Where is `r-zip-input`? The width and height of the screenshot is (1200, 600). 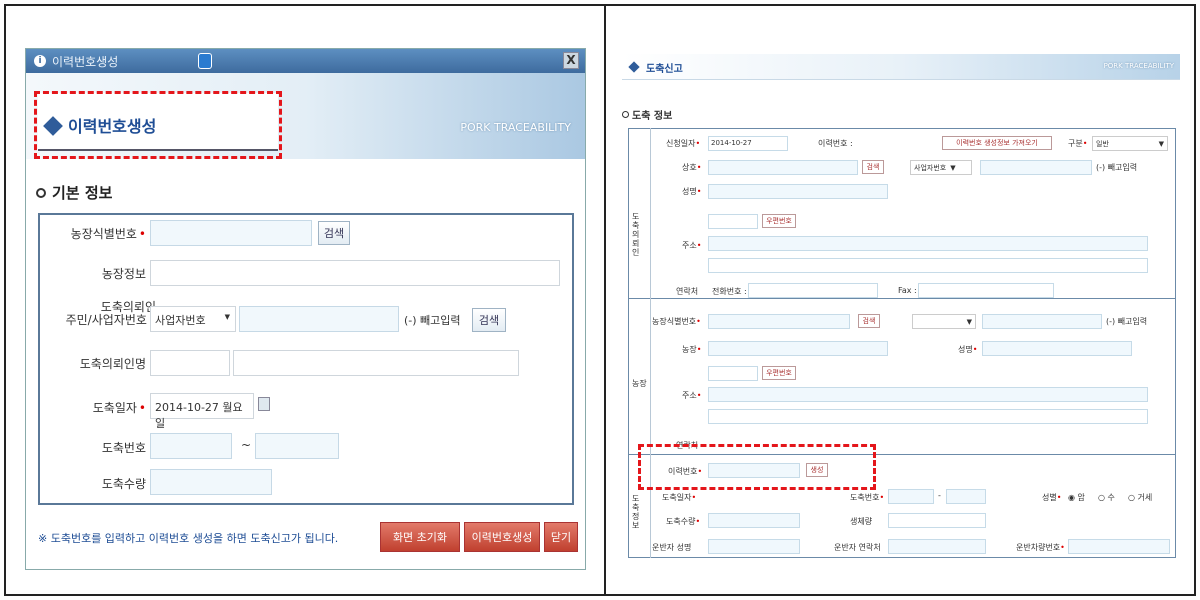 r-zip-input is located at coordinates (733, 221).